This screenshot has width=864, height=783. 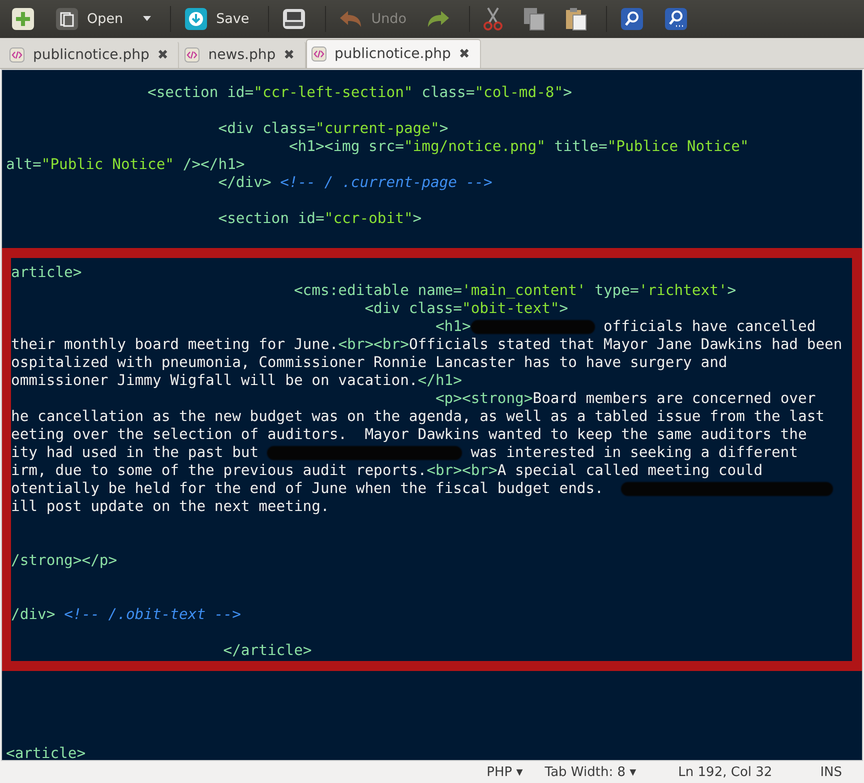 I want to click on clipboard-icon, so click(x=576, y=19).